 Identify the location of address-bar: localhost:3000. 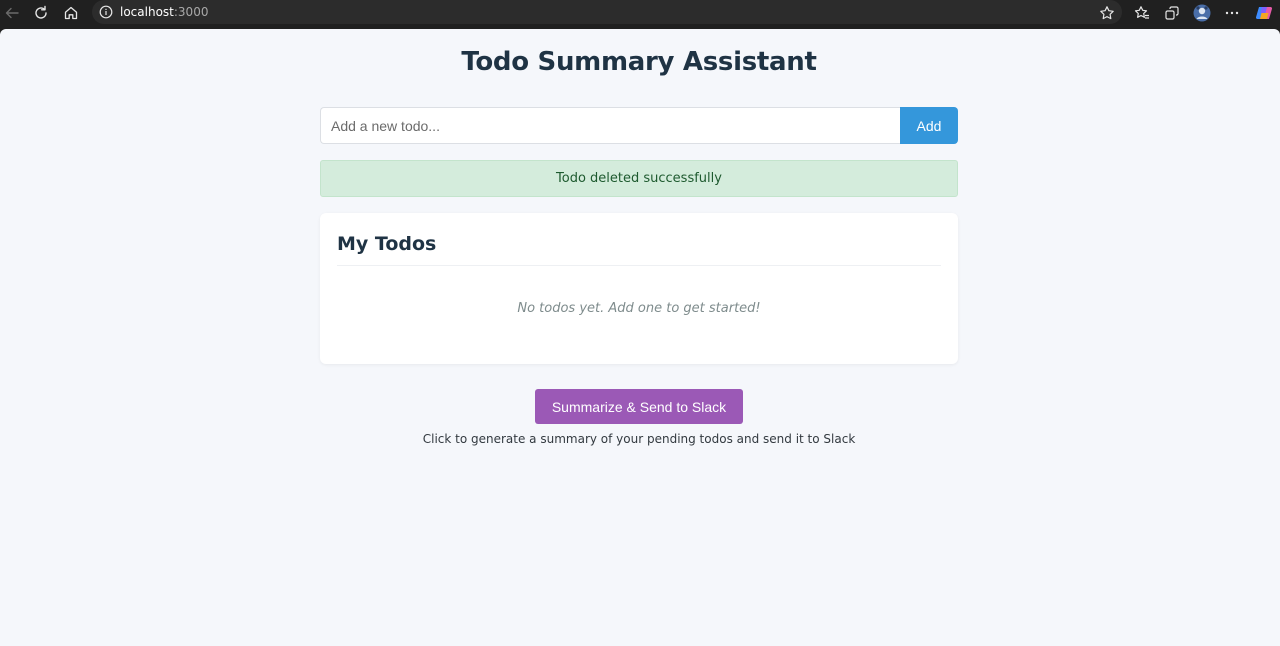
(607, 12).